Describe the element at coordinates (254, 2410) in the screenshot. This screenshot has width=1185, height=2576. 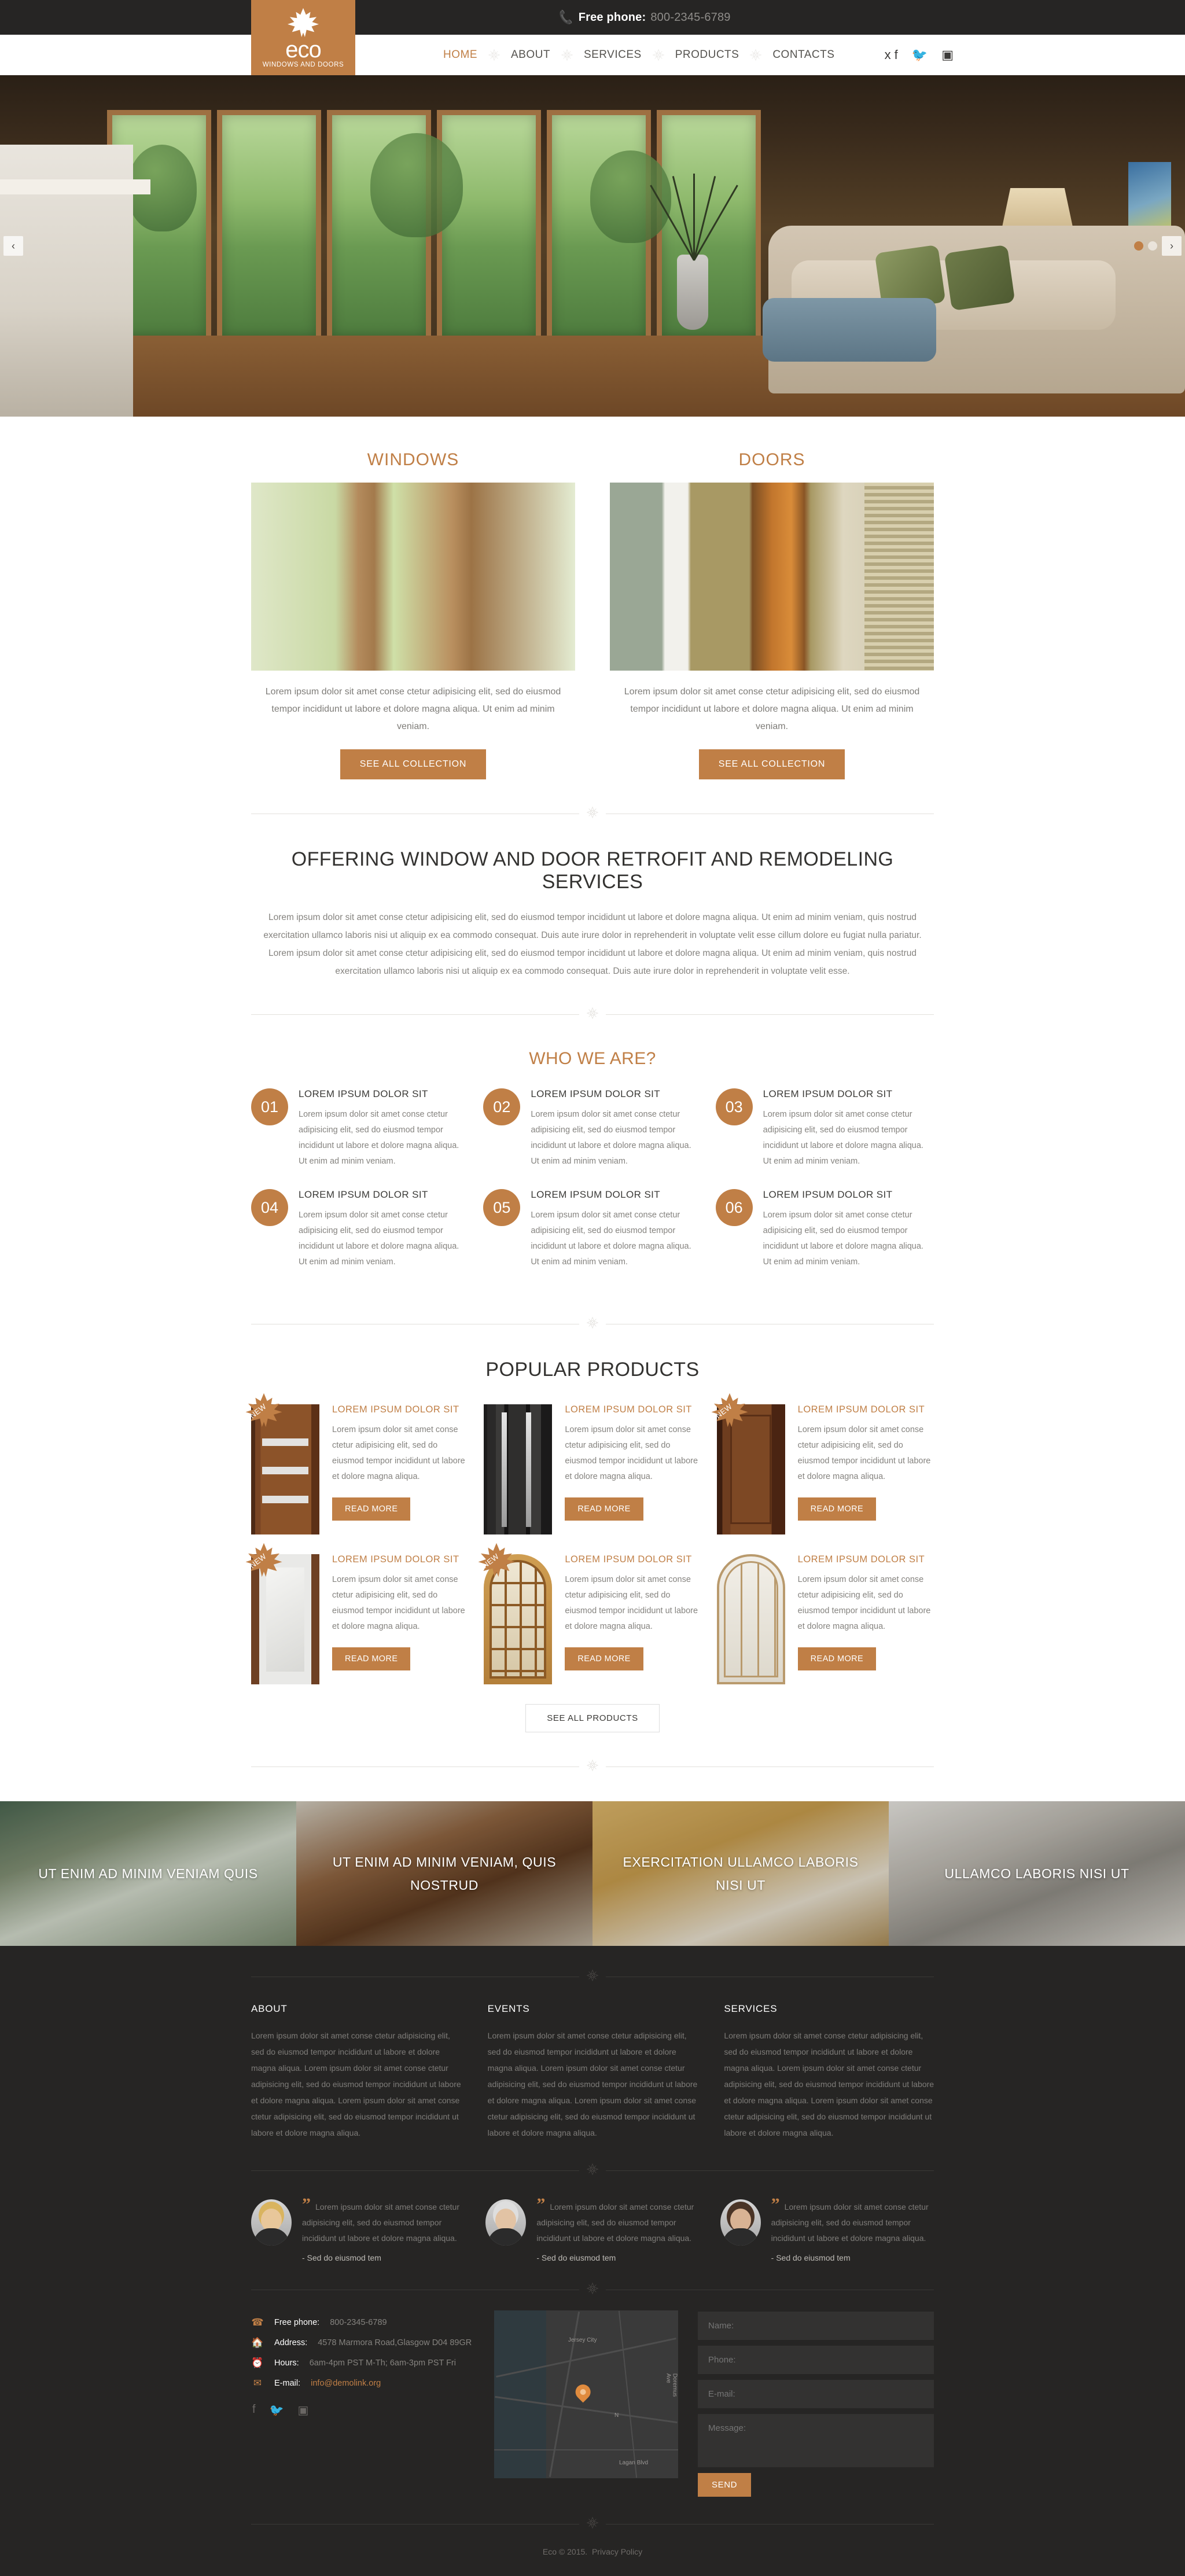
I see `facebook-icon: f` at that location.